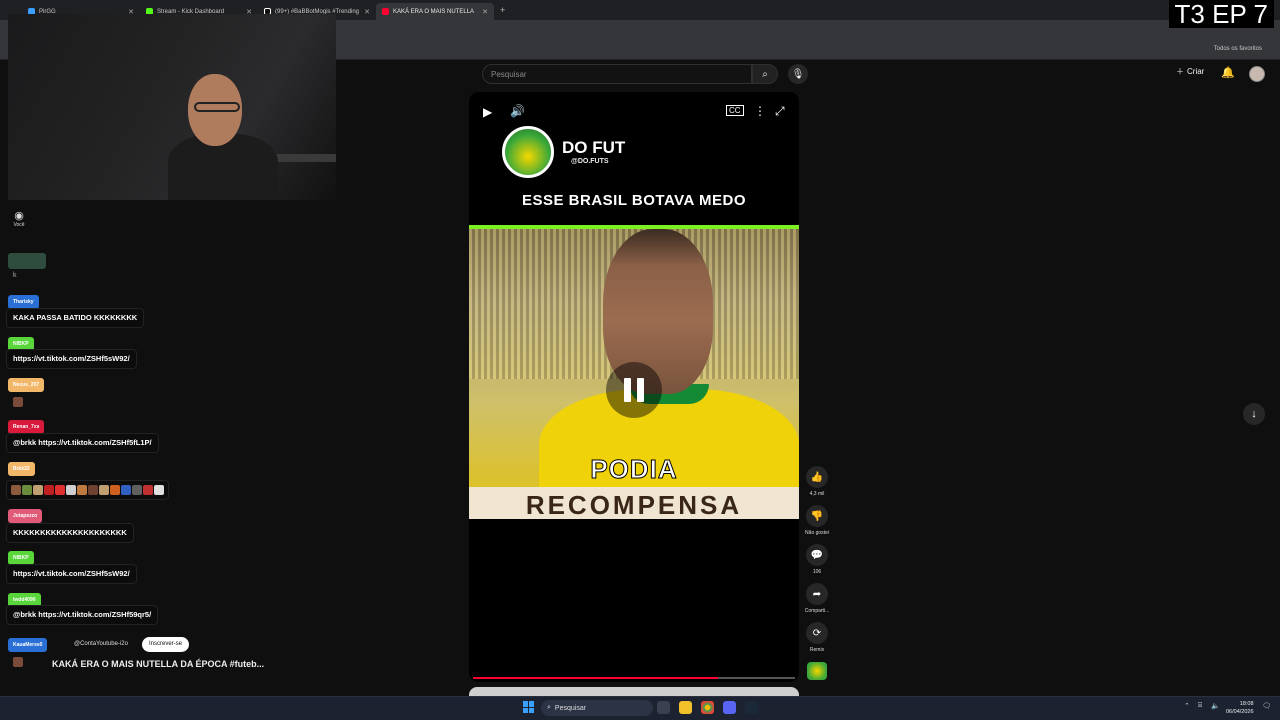 Image resolution: width=1280 pixels, height=720 pixels. Describe the element at coordinates (817, 594) in the screenshot. I see `share-icon: ➦` at that location.